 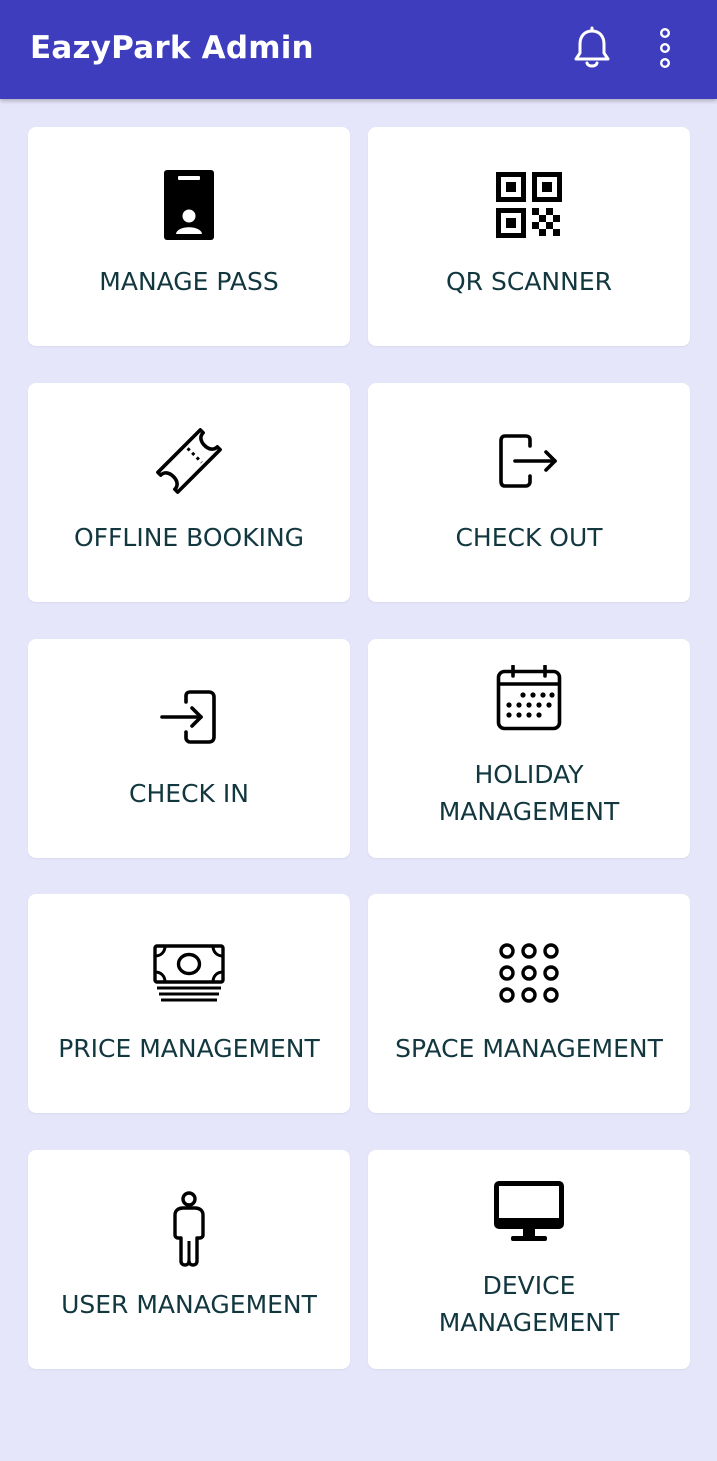 What do you see at coordinates (529, 492) in the screenshot?
I see `tile-check-out: CHECK OUT` at bounding box center [529, 492].